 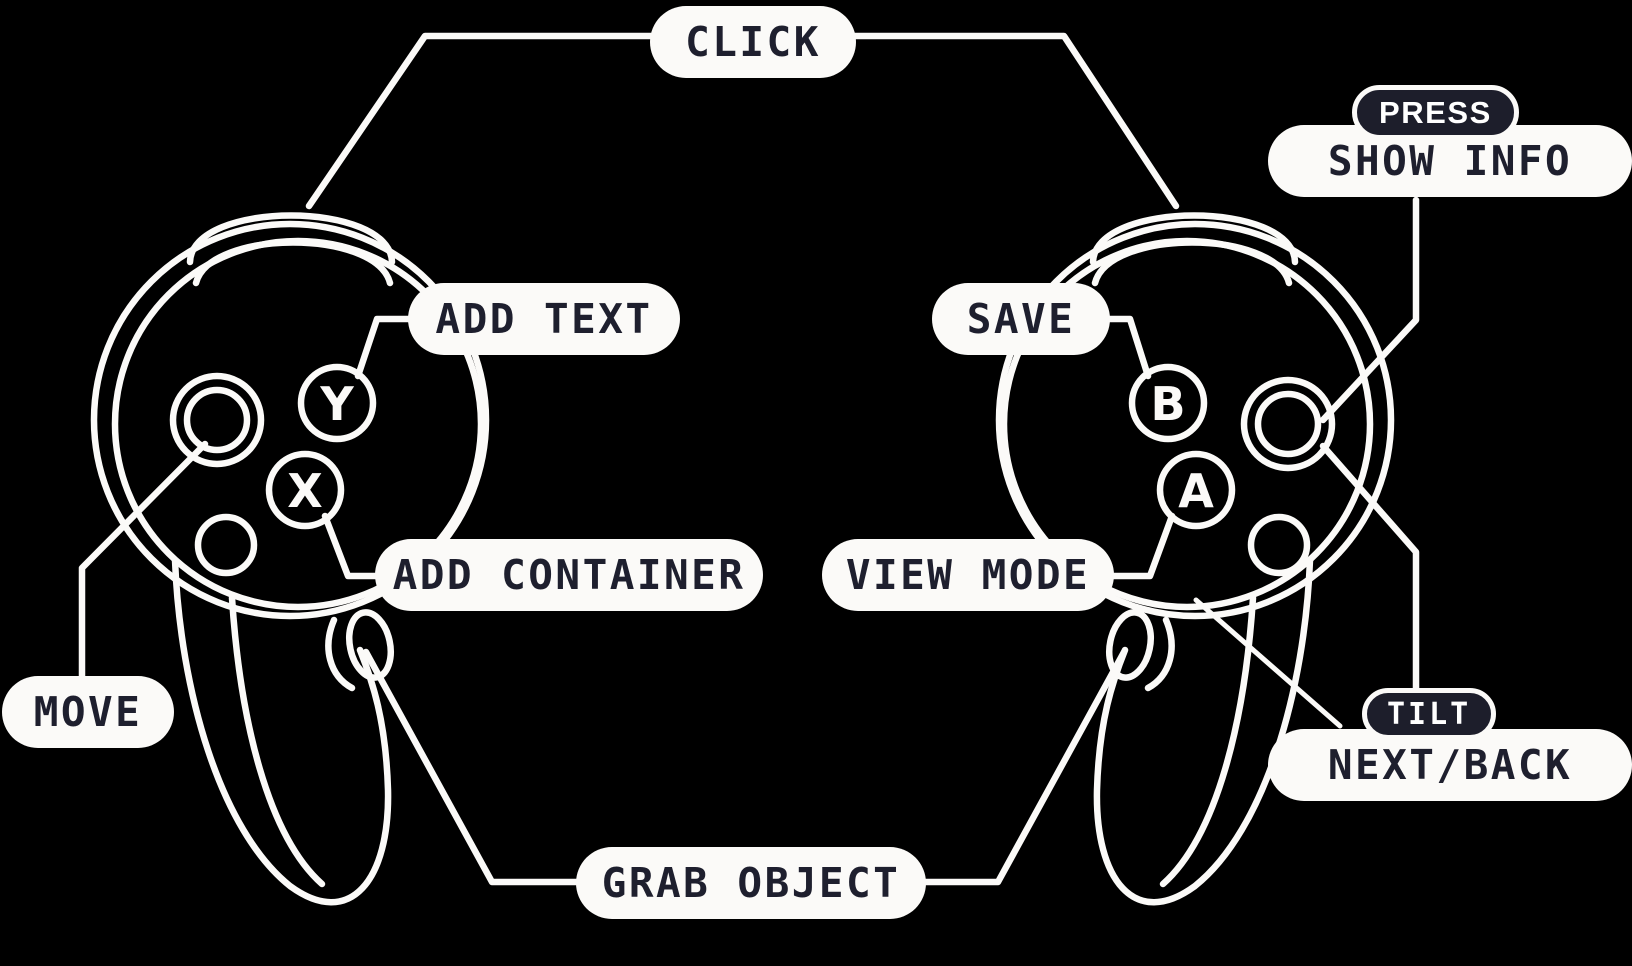 I want to click on label-add-container: ADD CONTAINER, so click(x=569, y=575).